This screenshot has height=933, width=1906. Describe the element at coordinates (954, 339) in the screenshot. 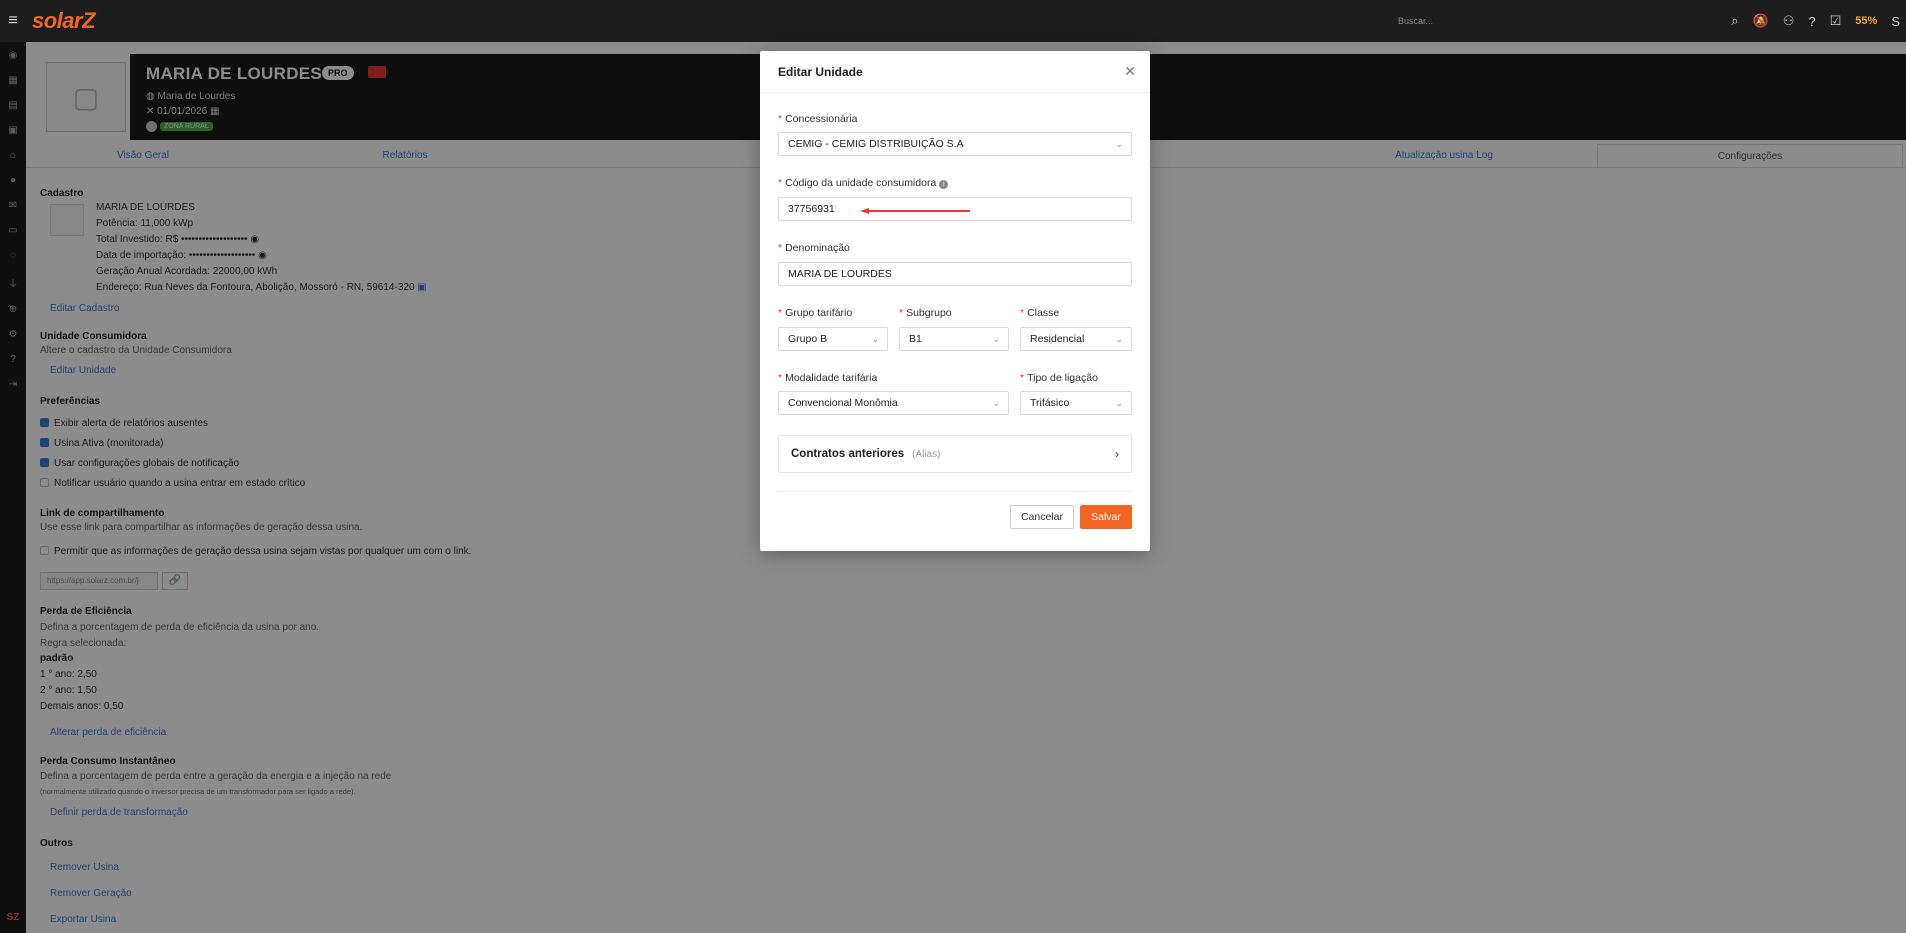

I see `subgrupo-select: B1 ⌄` at that location.